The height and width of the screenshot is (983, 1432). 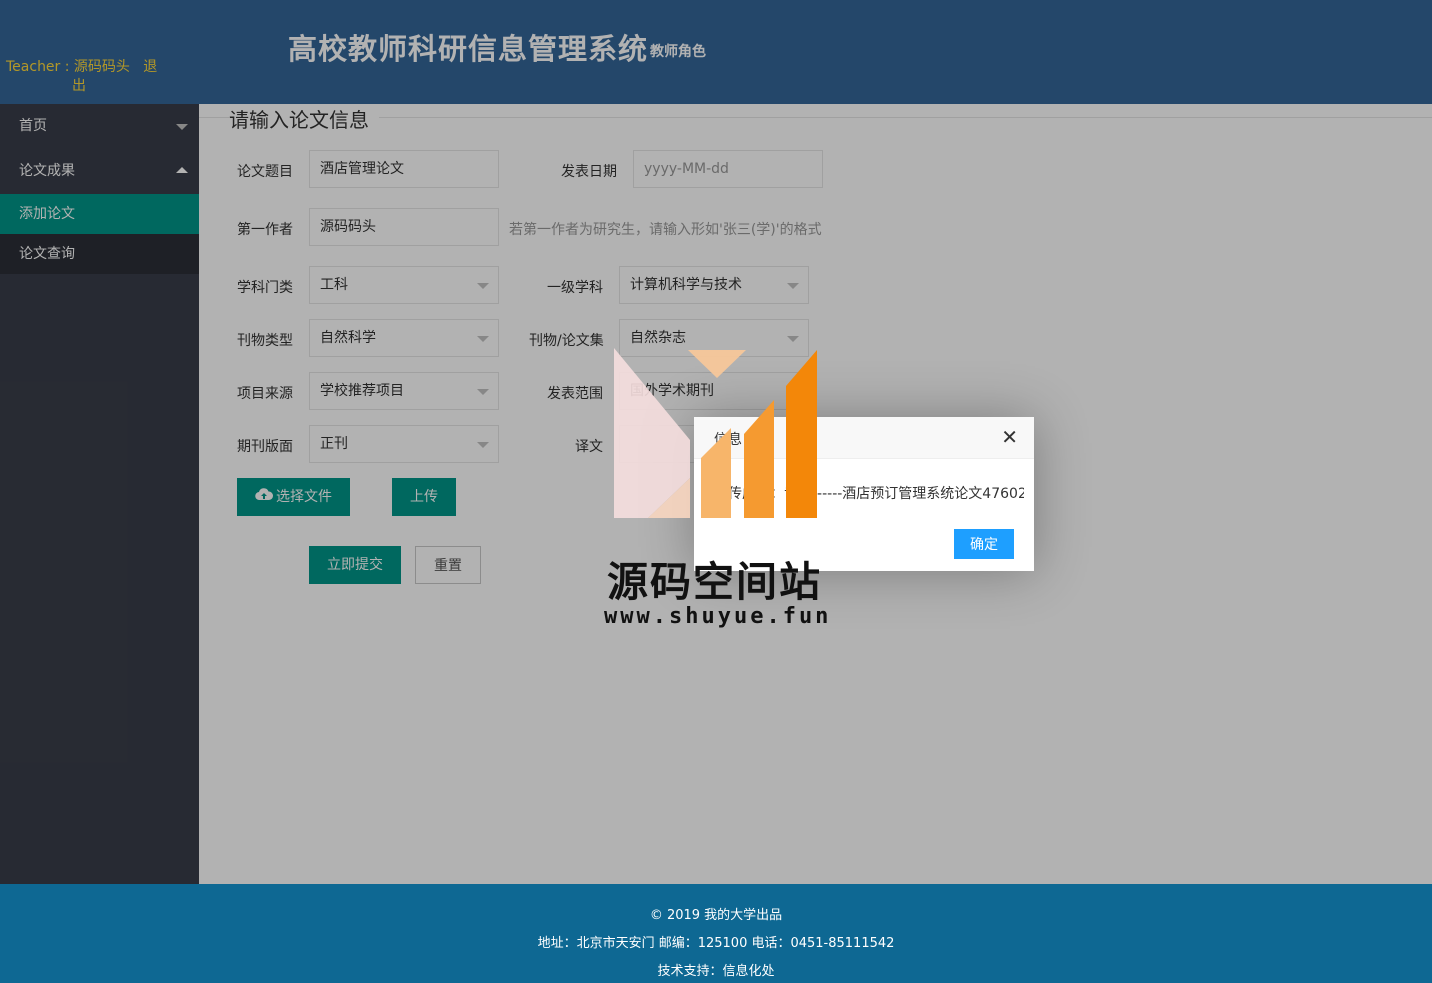 I want to click on ok-button: 确定, so click(x=984, y=544).